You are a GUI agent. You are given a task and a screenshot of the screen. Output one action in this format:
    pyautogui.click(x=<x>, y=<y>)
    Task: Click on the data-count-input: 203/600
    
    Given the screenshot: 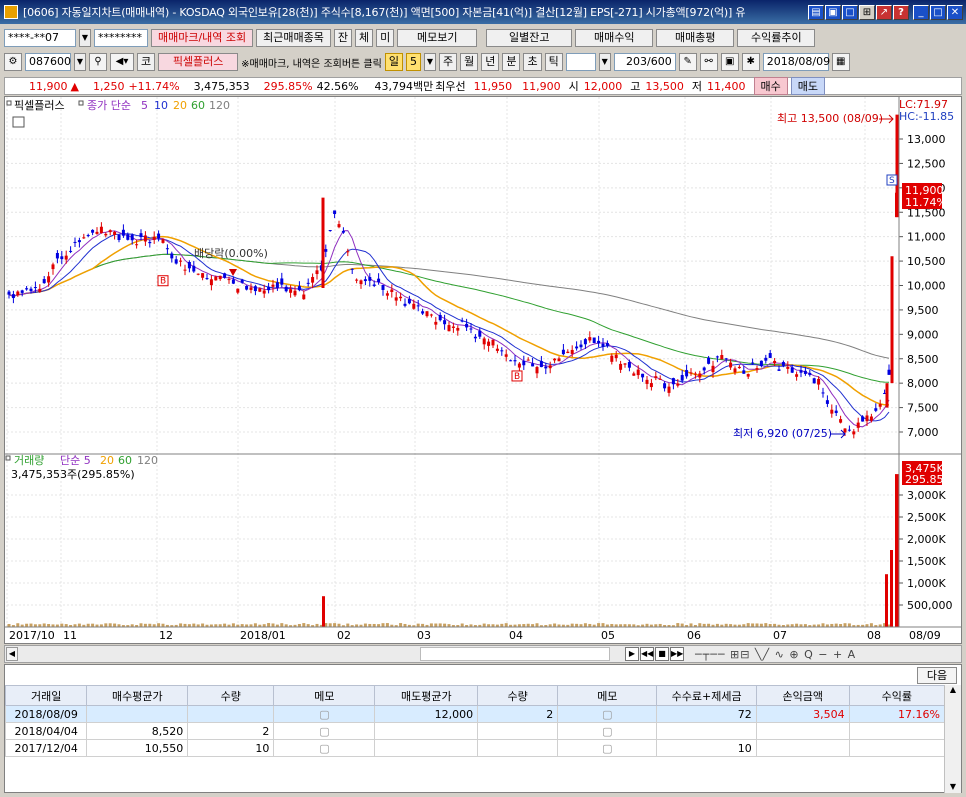 What is the action you would take?
    pyautogui.click(x=644, y=62)
    